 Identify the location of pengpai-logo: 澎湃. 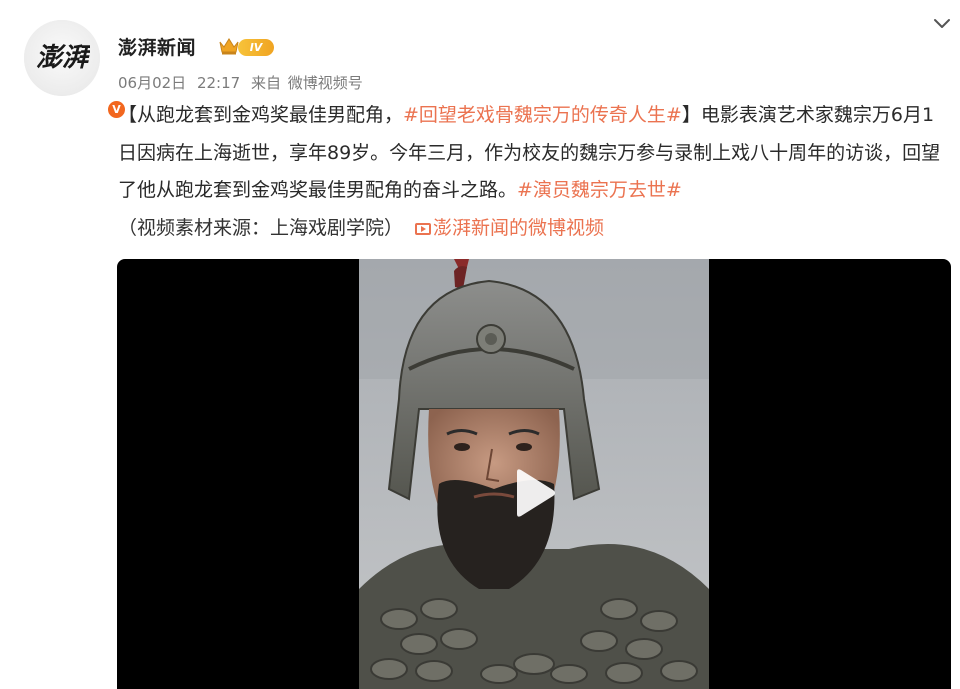
(63, 58).